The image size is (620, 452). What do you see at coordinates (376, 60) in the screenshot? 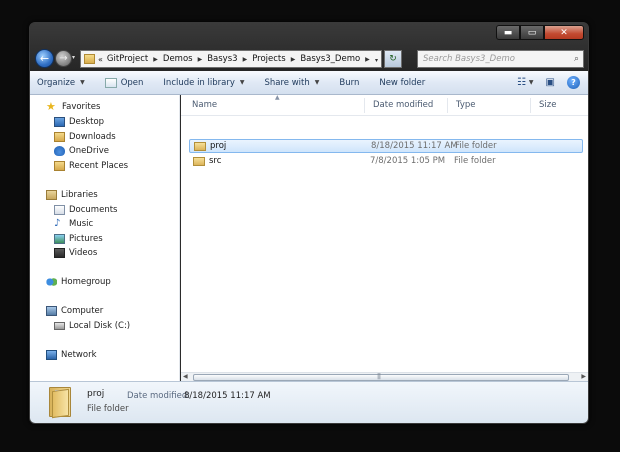
I see `chevron-down-icon: ▾` at bounding box center [376, 60].